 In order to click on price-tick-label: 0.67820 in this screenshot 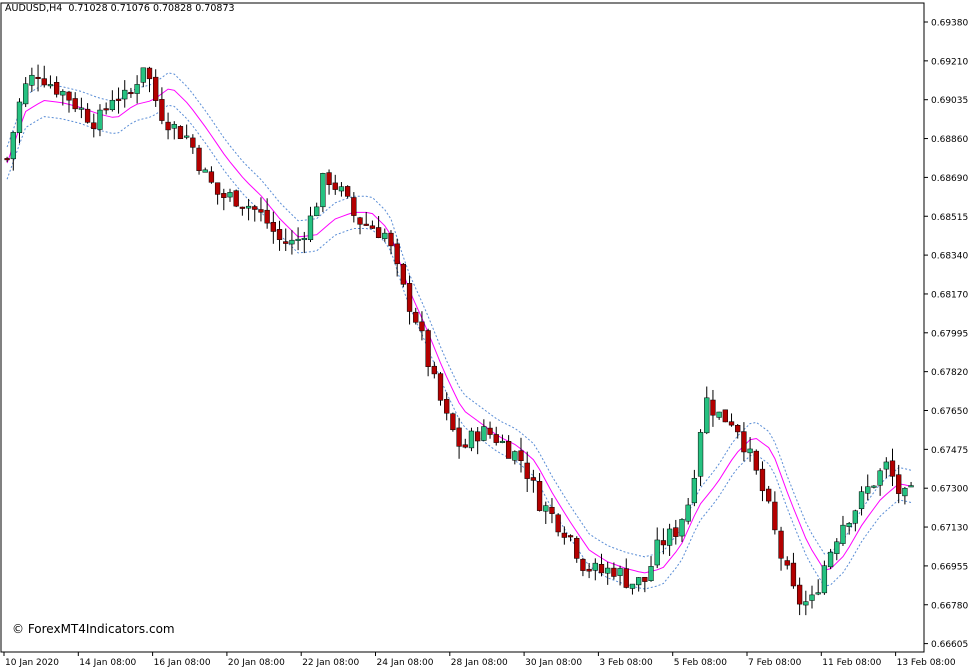, I will do `click(949, 373)`.